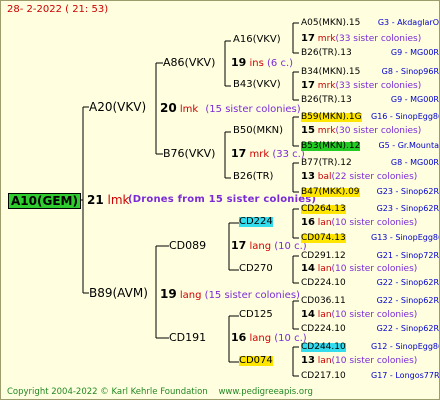 This screenshot has height=400, width=440. Describe the element at coordinates (253, 177) in the screenshot. I see `gen4-node-b26: B26(TR)` at that location.